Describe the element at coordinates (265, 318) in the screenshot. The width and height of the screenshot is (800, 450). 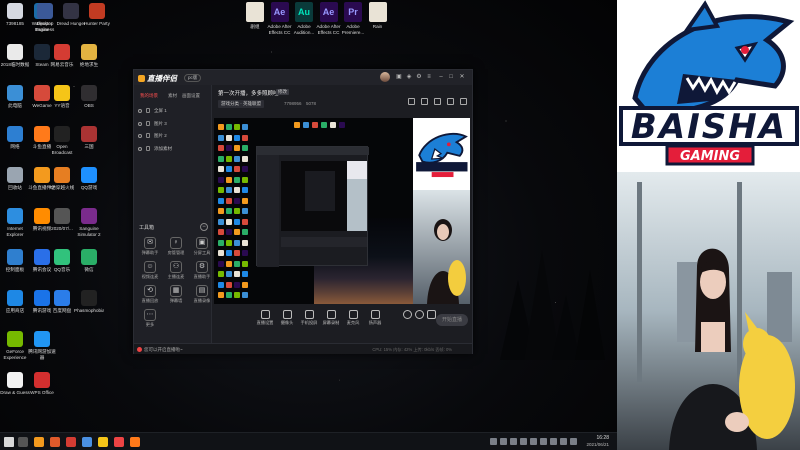
I see `action-button: 直播设置` at that location.